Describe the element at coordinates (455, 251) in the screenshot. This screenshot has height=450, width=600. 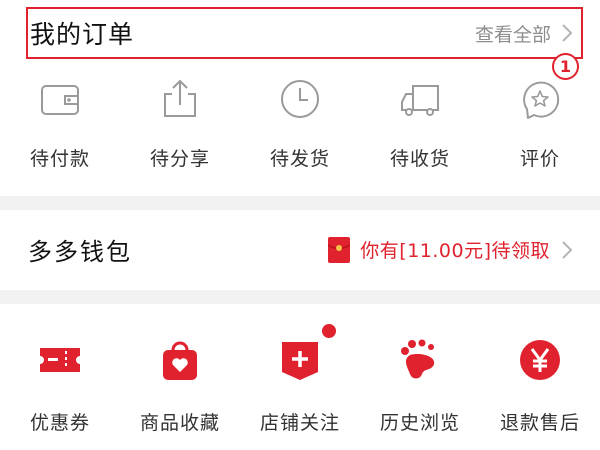
I see `wallet-notice-text: 你有[11.00元]待领取` at that location.